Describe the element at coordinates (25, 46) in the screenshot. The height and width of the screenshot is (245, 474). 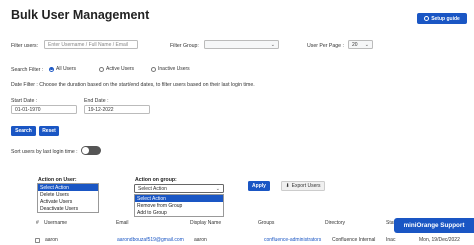
I see `filter-users-label: Filter users:` at that location.